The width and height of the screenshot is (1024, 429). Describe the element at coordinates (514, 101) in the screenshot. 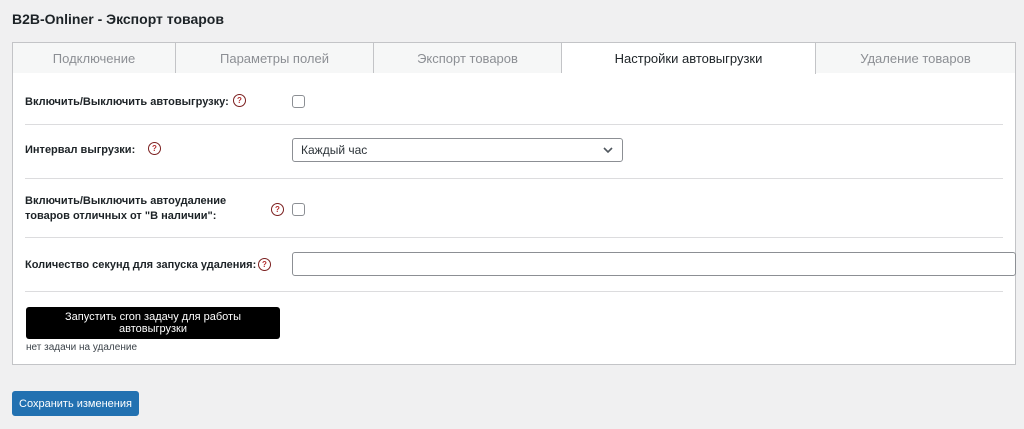

I see `autoexport-row: Включить/Выключить автовыгрузку: ?` at that location.